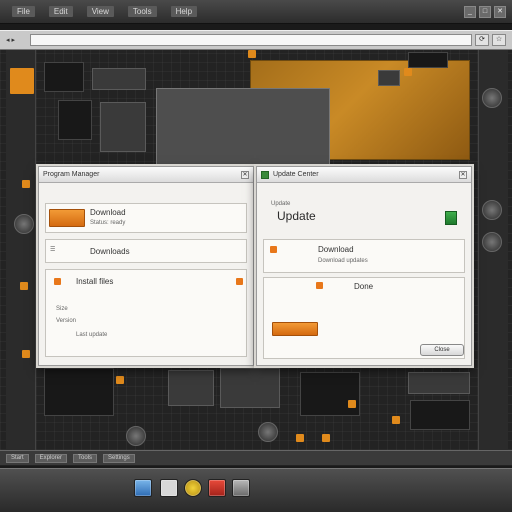 The height and width of the screenshot is (512, 512). What do you see at coordinates (57, 281) in the screenshot?
I see `install-icon` at bounding box center [57, 281].